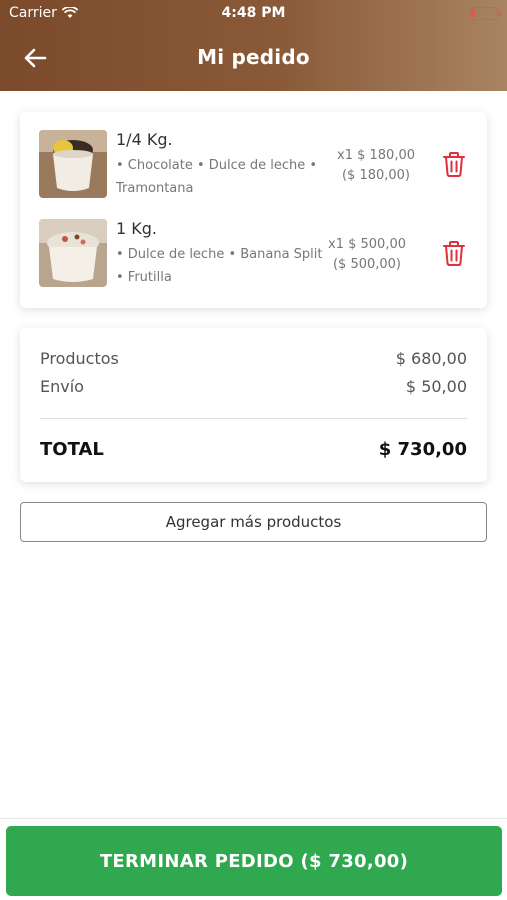  Describe the element at coordinates (422, 449) in the screenshot. I see `total-value: $ 730,00` at that location.